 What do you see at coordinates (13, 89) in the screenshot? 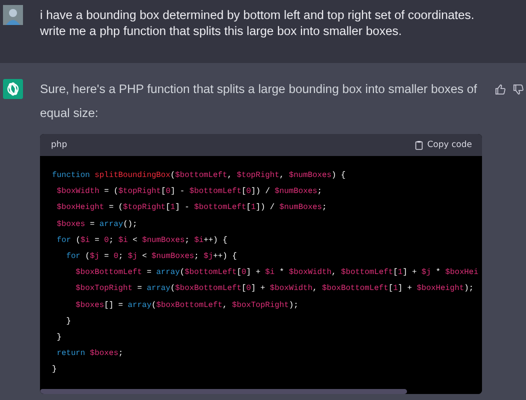
I see `logo-icon` at bounding box center [13, 89].